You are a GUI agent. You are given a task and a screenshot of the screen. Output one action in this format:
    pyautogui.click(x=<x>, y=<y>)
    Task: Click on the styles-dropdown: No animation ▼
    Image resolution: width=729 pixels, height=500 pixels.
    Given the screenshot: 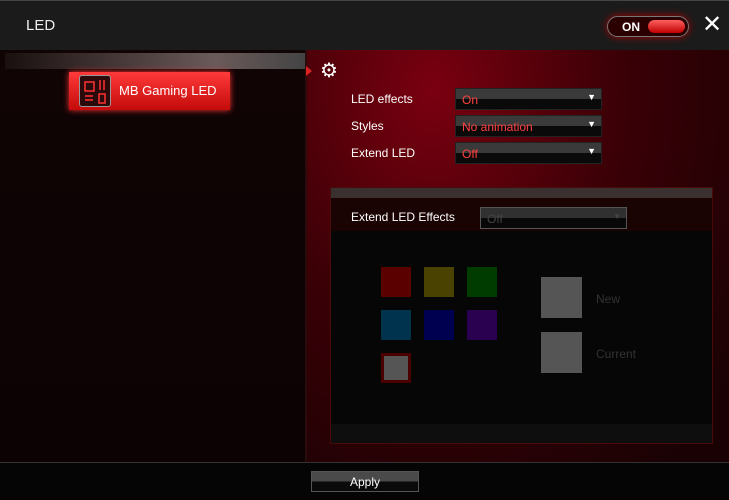 What is the action you would take?
    pyautogui.click(x=528, y=126)
    